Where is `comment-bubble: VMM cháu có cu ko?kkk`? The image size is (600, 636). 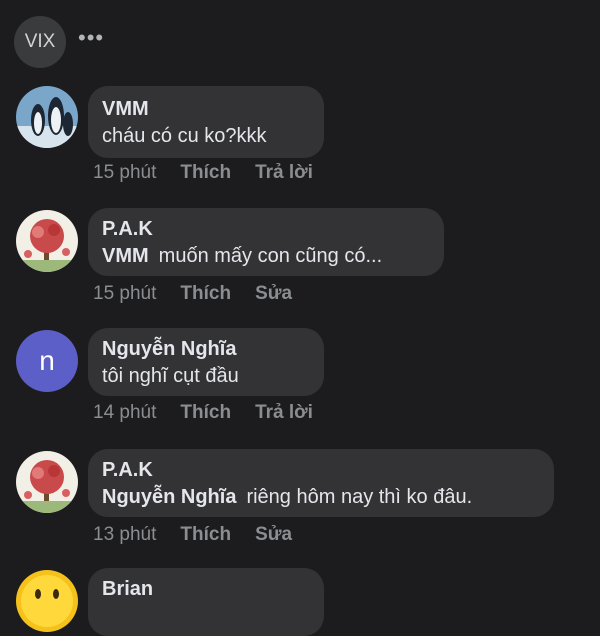 comment-bubble: VMM cháu có cu ko?kkk is located at coordinates (206, 122).